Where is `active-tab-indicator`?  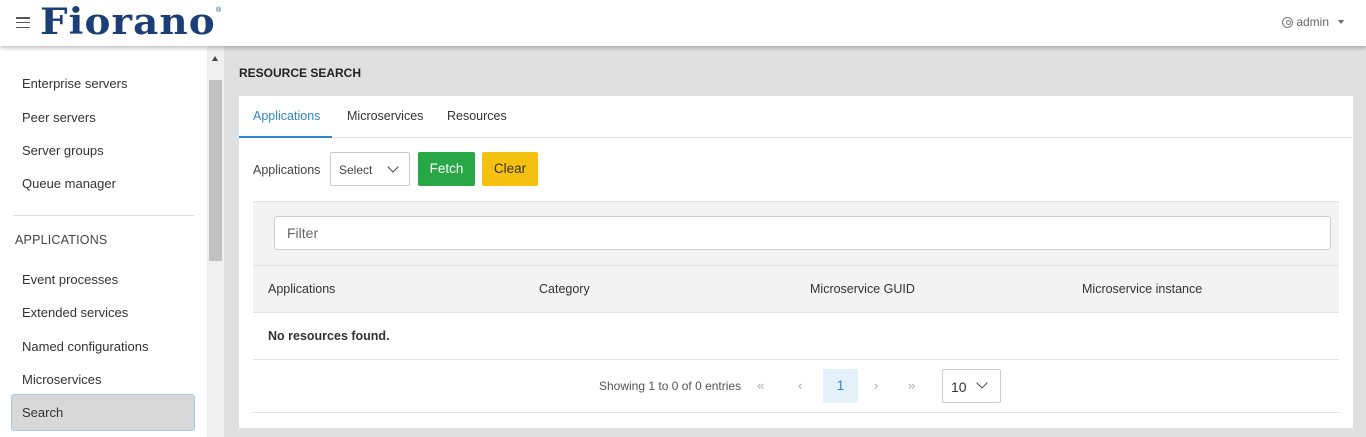
active-tab-indicator is located at coordinates (285, 137).